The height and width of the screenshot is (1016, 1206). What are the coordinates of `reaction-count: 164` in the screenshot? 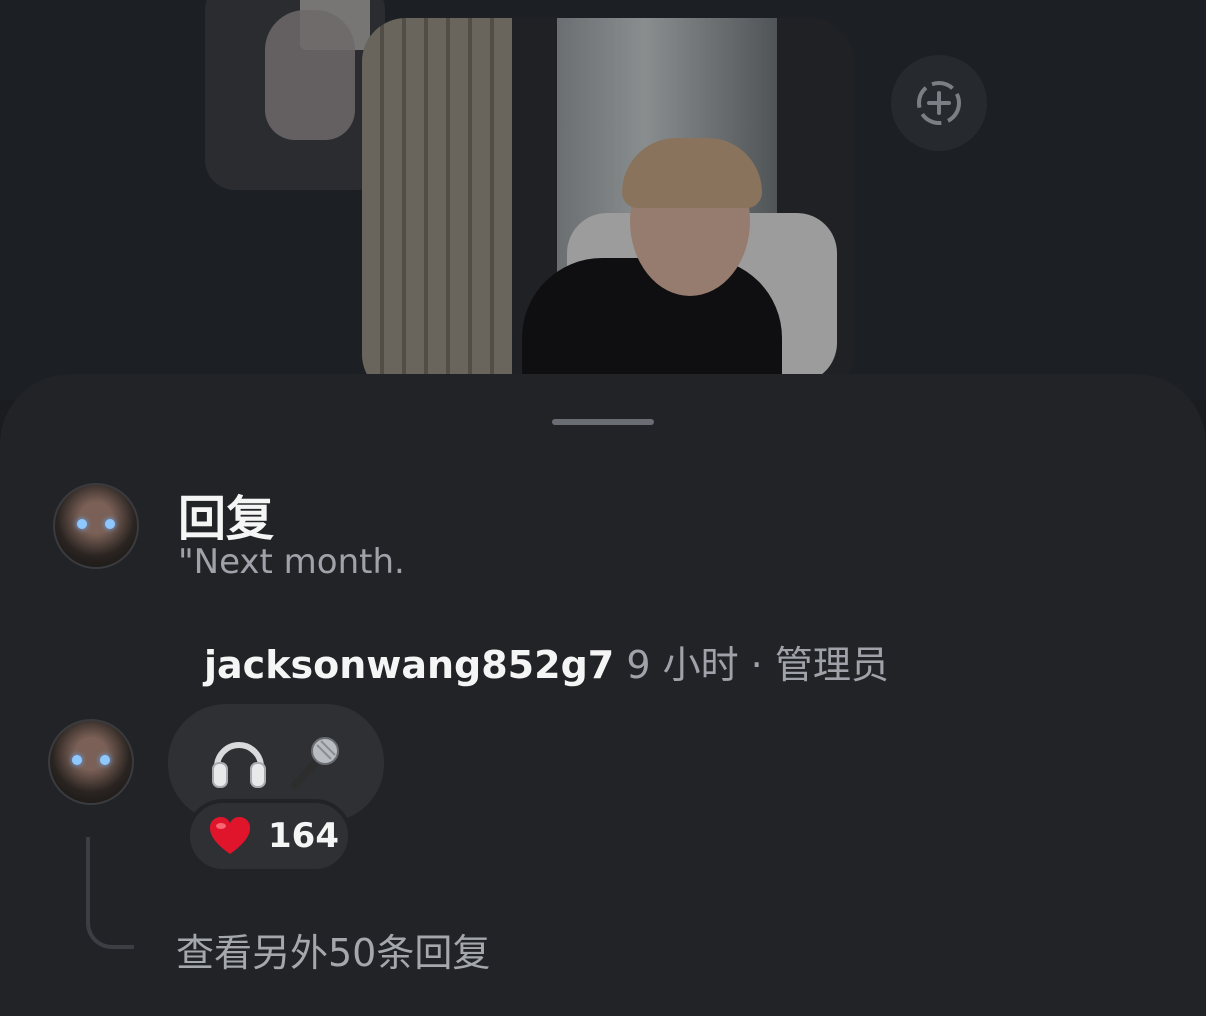 It's located at (303, 836).